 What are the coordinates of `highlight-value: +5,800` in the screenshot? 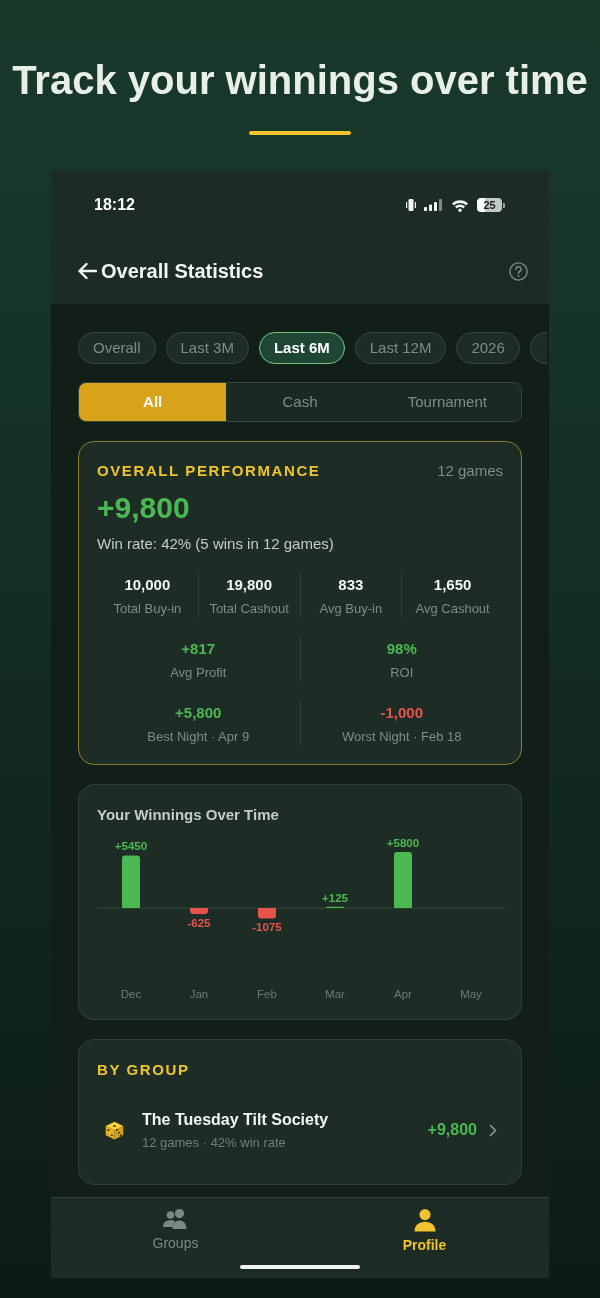 It's located at (198, 713).